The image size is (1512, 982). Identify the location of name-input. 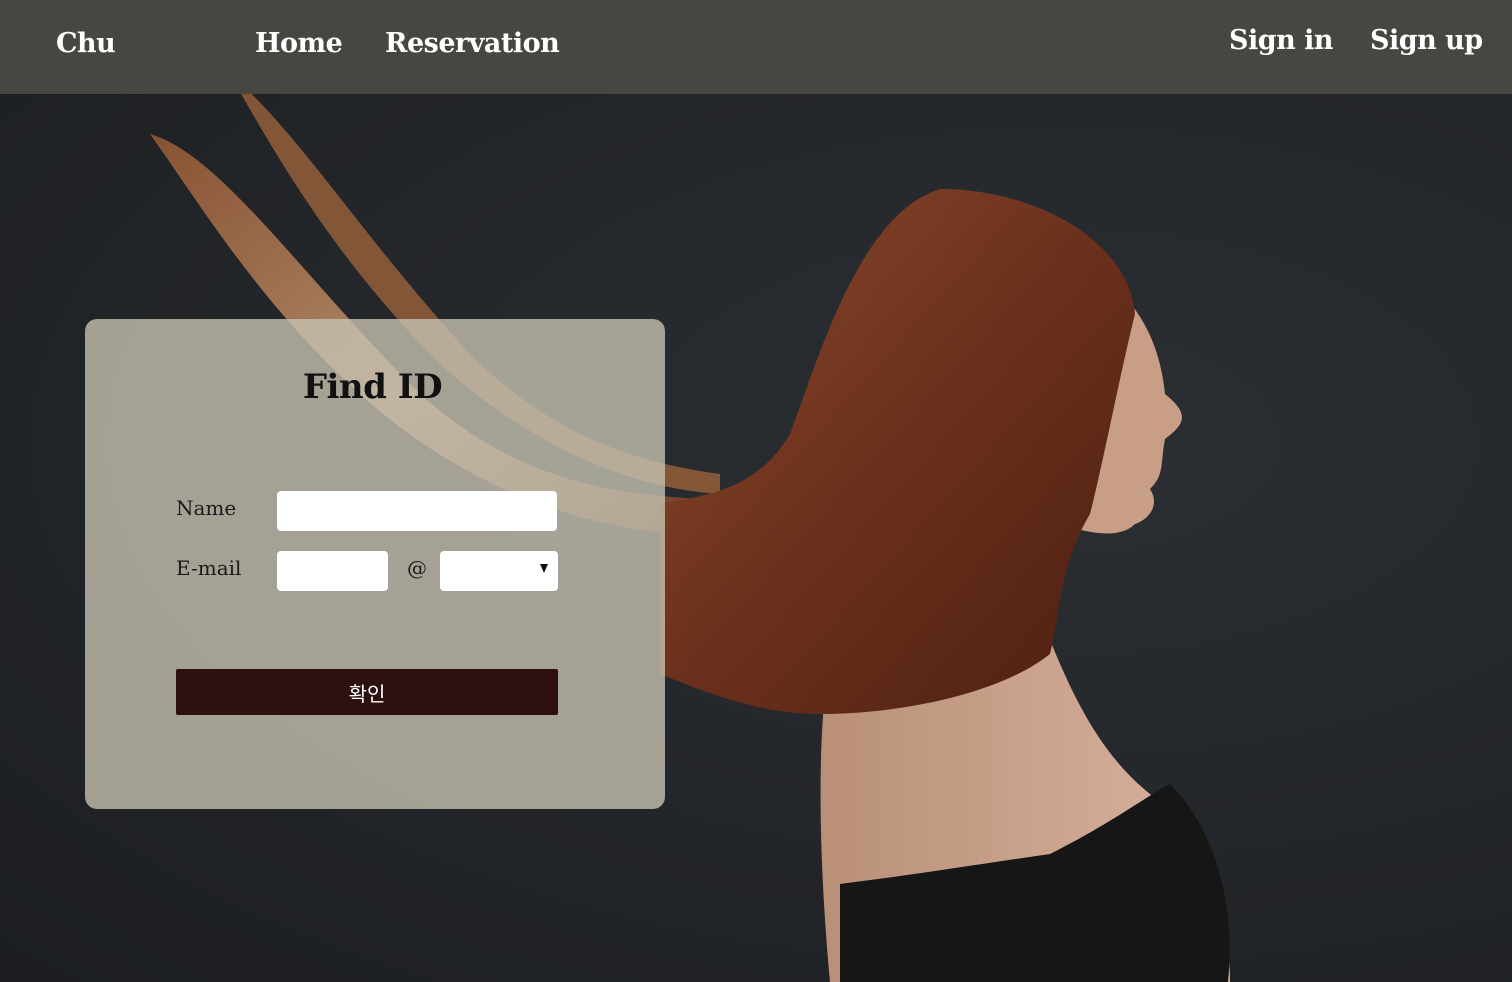
(417, 511).